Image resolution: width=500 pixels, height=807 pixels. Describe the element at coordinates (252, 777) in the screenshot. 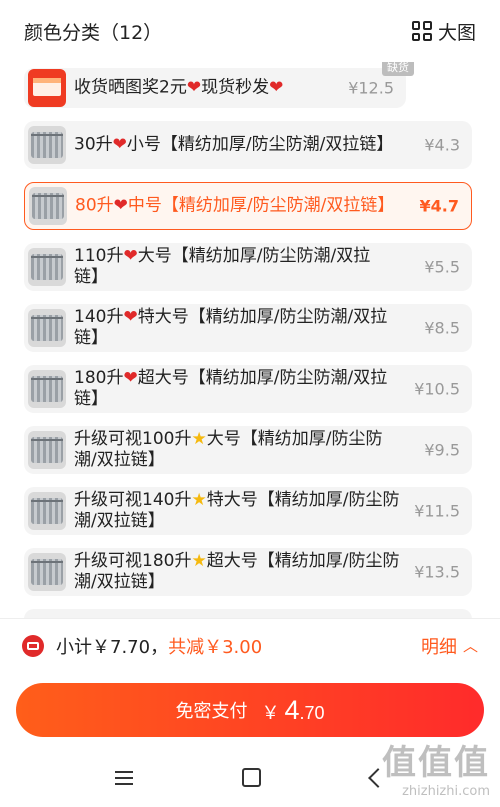

I see `home-icon` at that location.